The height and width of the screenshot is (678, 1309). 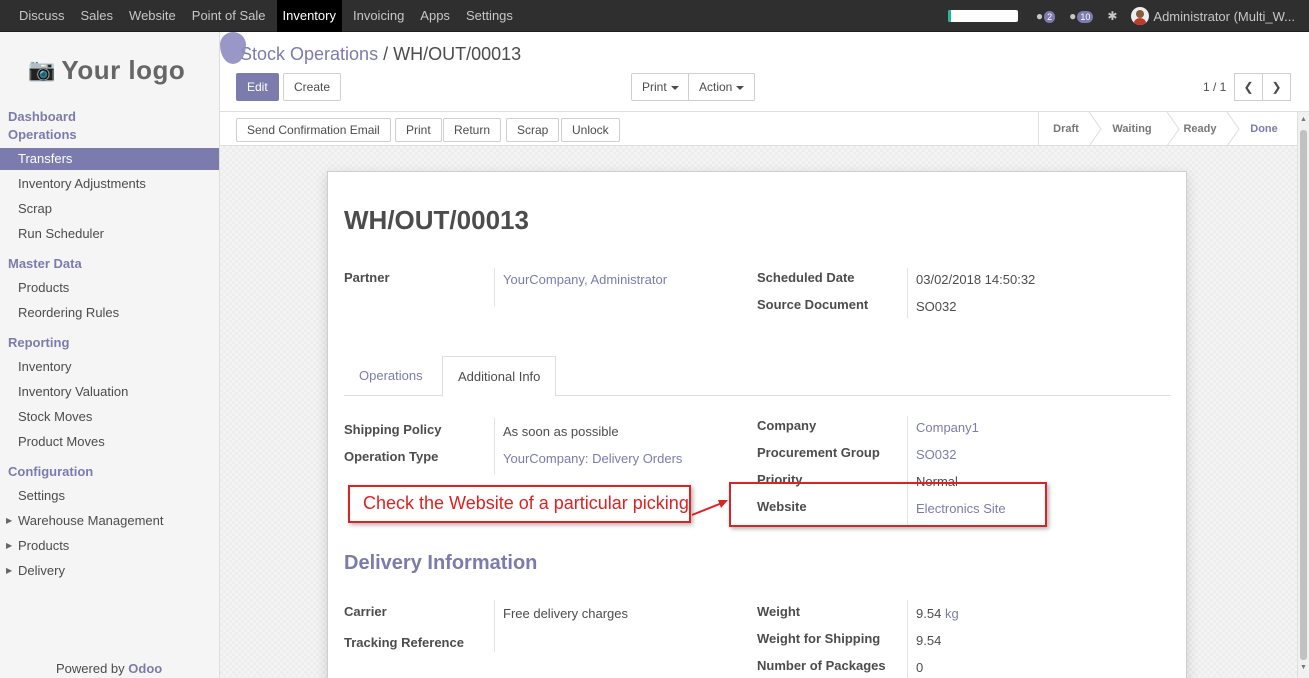 I want to click on powered-by: Powered by Odoo, so click(x=109, y=668).